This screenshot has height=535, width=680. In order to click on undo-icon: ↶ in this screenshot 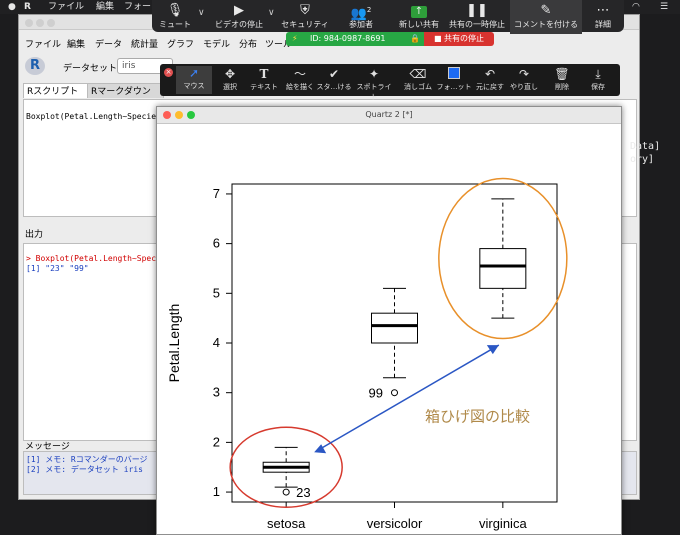, I will do `click(490, 74)`.